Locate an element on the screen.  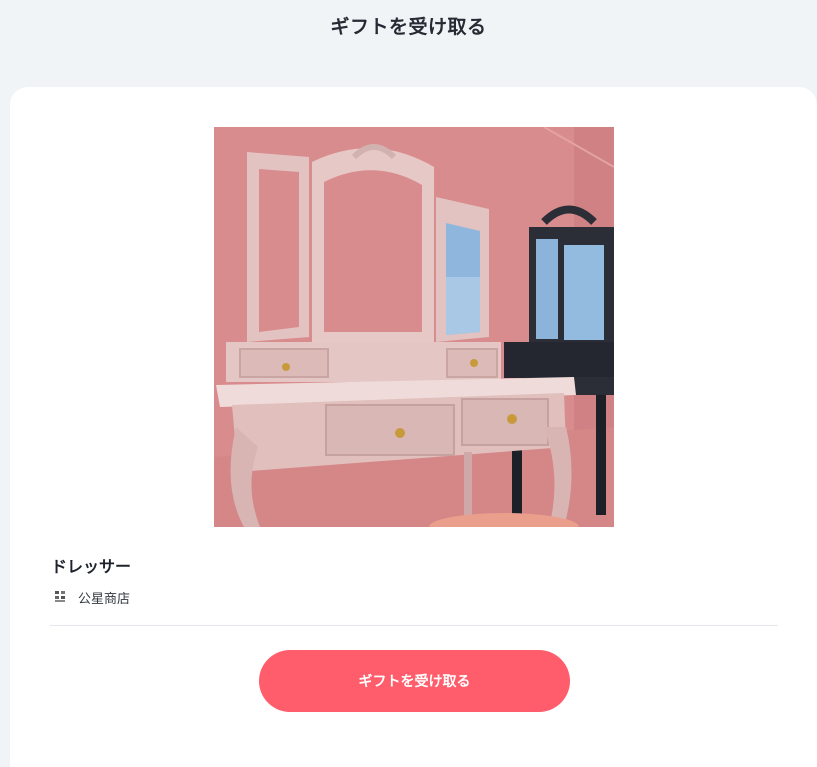
receive-gift-button: ギフトを受け取る is located at coordinates (414, 681).